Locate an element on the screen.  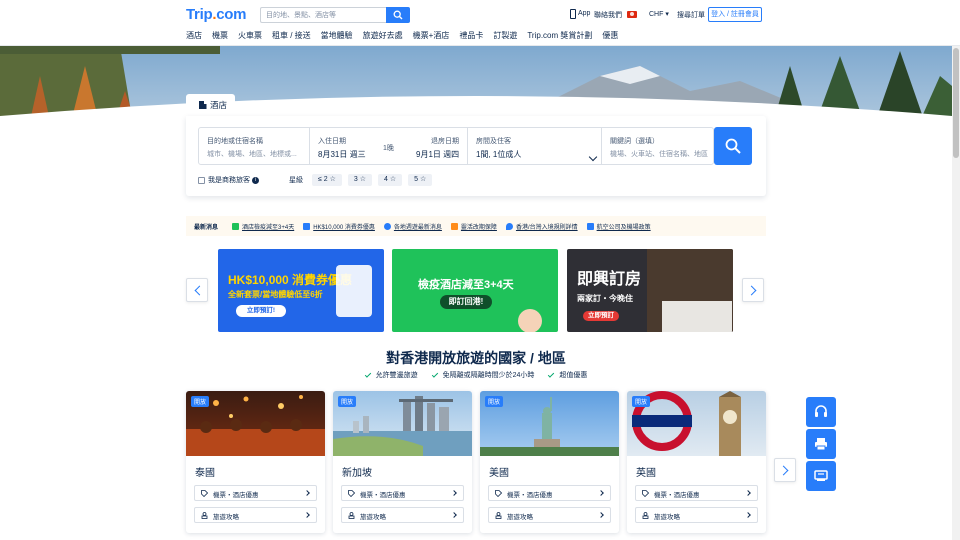
banner-headline: 即興訂房 is located at coordinates (609, 279).